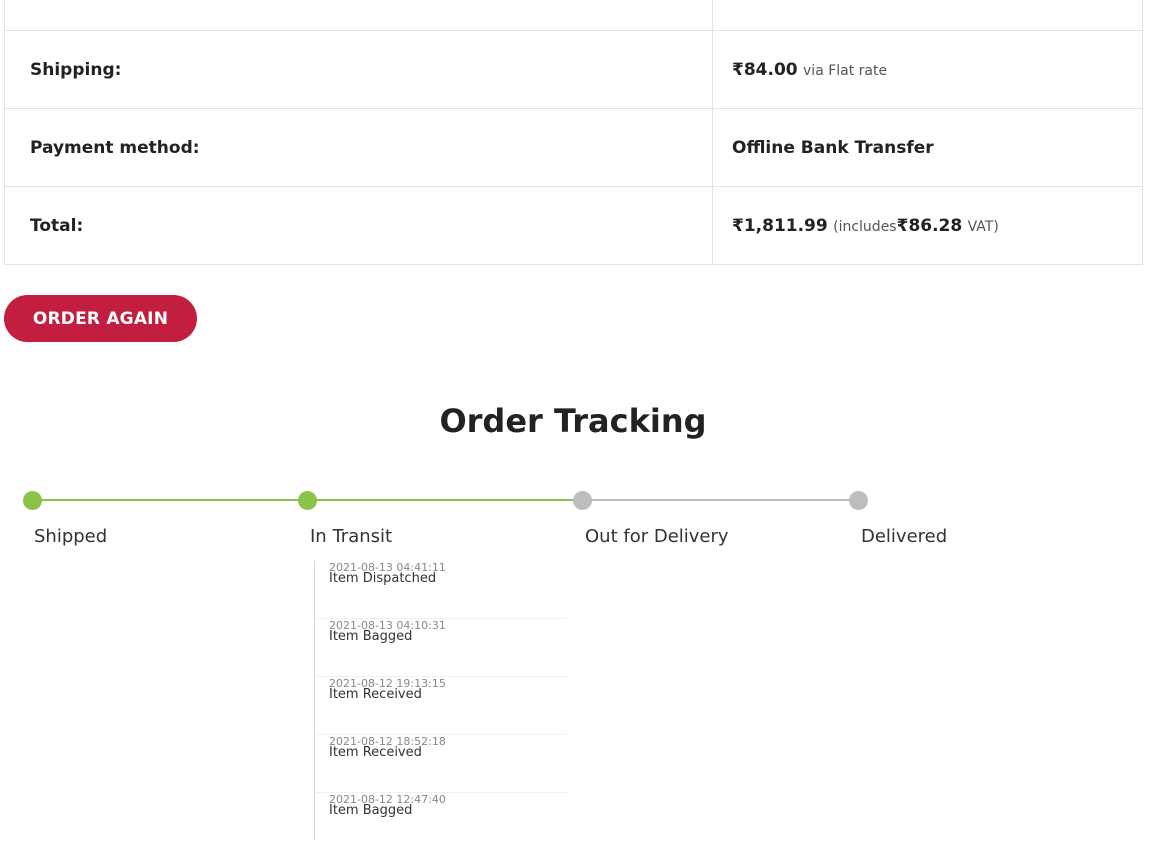 The image size is (1153, 850). I want to click on step-delivered-dot, so click(858, 500).